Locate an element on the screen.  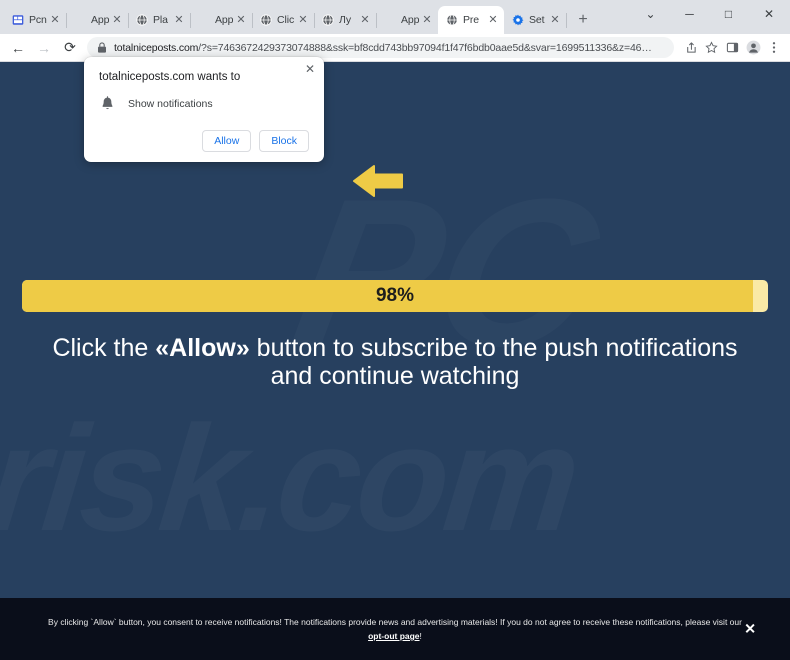
browser-tab-0: Pcn ✕ is located at coordinates (35, 20).